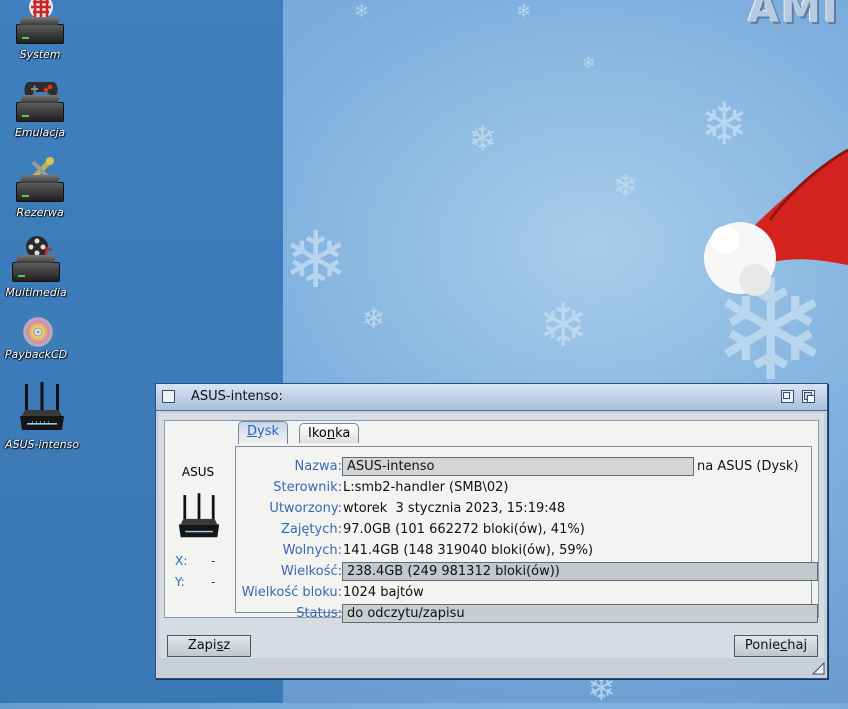  I want to click on block-size-value: 1024 bajtów, so click(383, 592).